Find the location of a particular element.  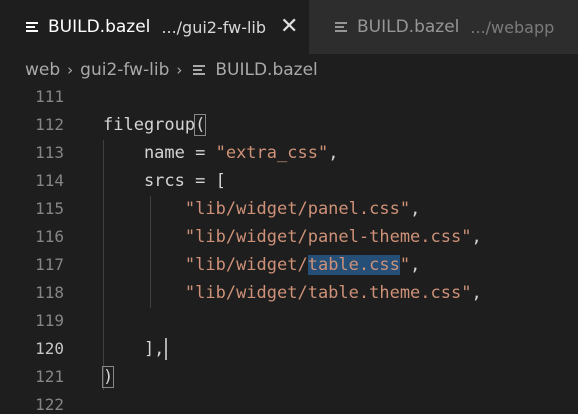

code-line: 117 "lib/widget/table.css", is located at coordinates (289, 265).